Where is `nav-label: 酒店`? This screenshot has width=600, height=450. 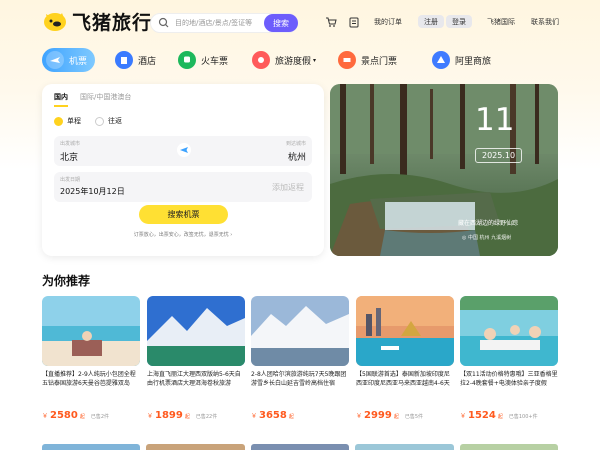 nav-label: 酒店 is located at coordinates (147, 61).